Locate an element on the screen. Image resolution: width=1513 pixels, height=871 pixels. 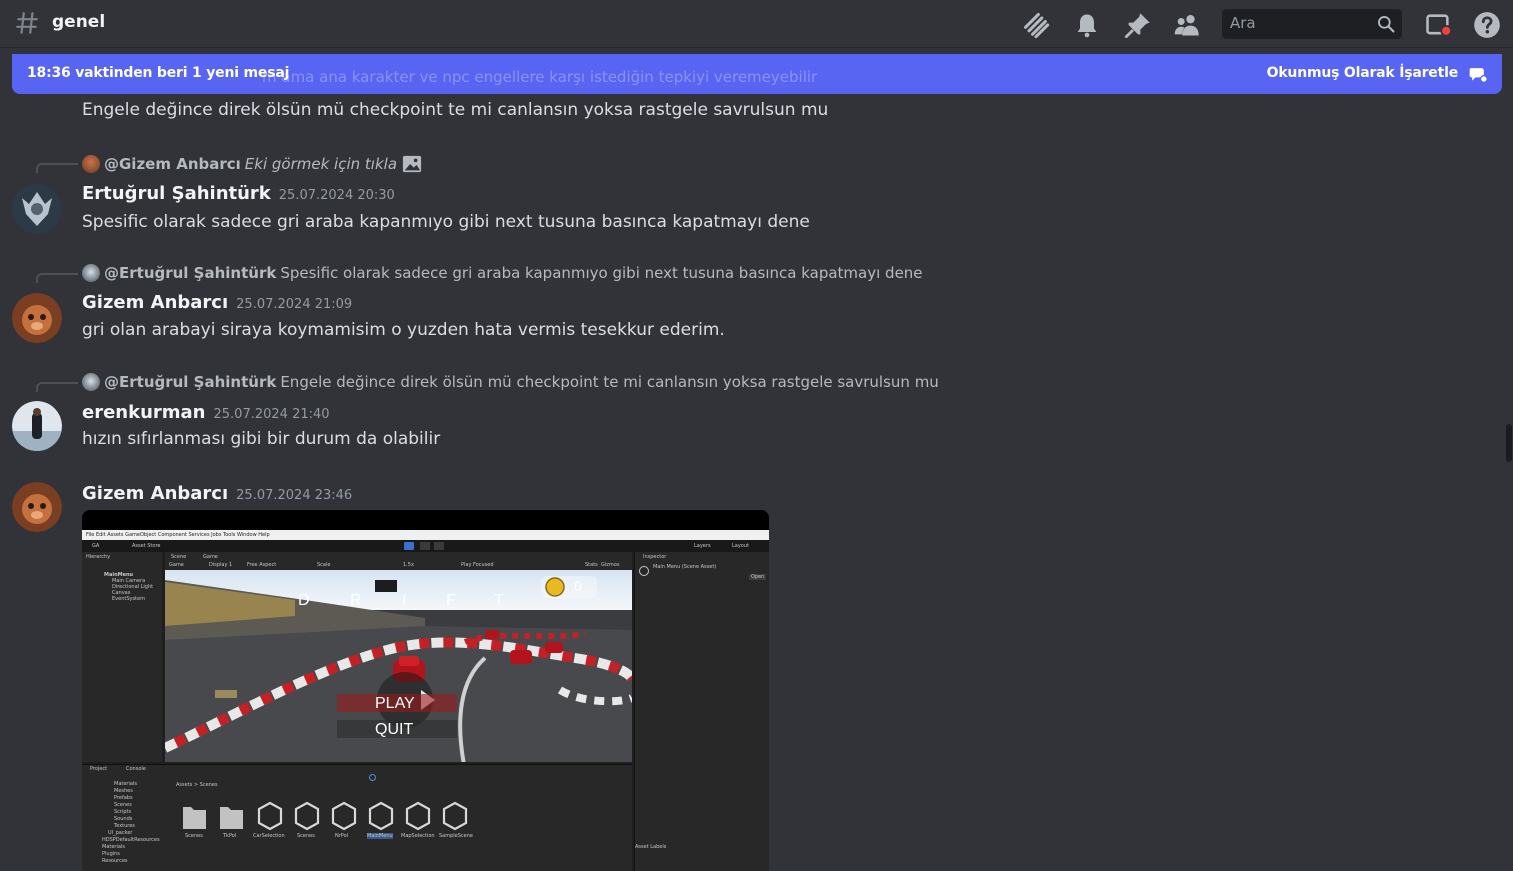
inspector-title: Main Menu (Scene Asset) is located at coordinates (685, 567).